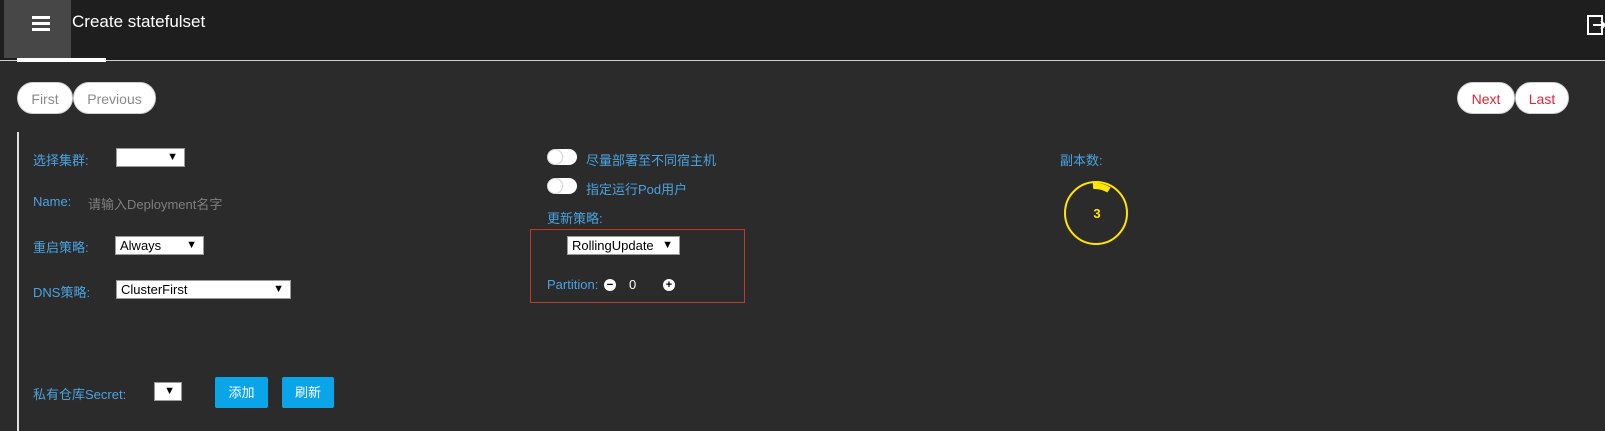 The height and width of the screenshot is (431, 1605). I want to click on previous-page-button: Previous, so click(114, 98).